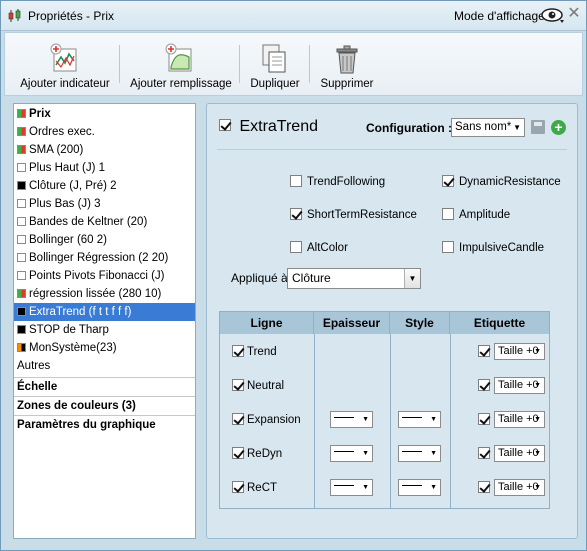 Image resolution: width=587 pixels, height=551 pixels. Describe the element at coordinates (254, 351) in the screenshot. I see `line-name: Trend` at that location.